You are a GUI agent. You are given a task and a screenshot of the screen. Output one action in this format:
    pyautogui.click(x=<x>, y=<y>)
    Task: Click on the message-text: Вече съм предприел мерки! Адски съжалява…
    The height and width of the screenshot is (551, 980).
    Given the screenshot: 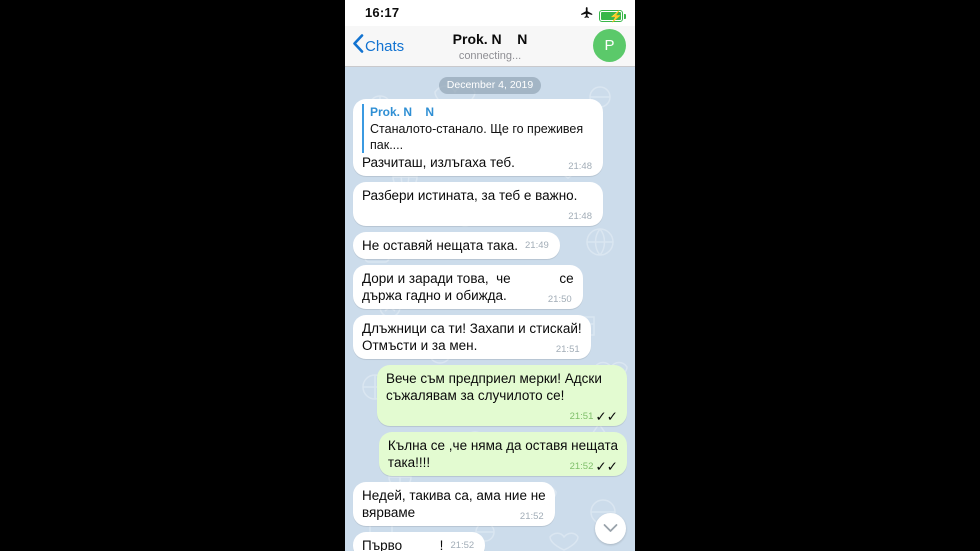 What is the action you would take?
    pyautogui.click(x=494, y=387)
    